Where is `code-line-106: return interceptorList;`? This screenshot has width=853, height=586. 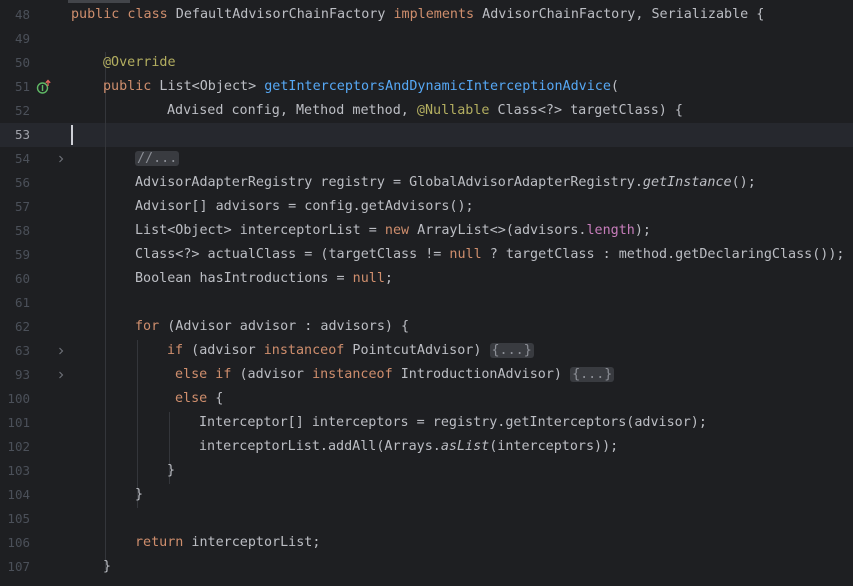 code-line-106: return interceptorList; is located at coordinates (228, 542).